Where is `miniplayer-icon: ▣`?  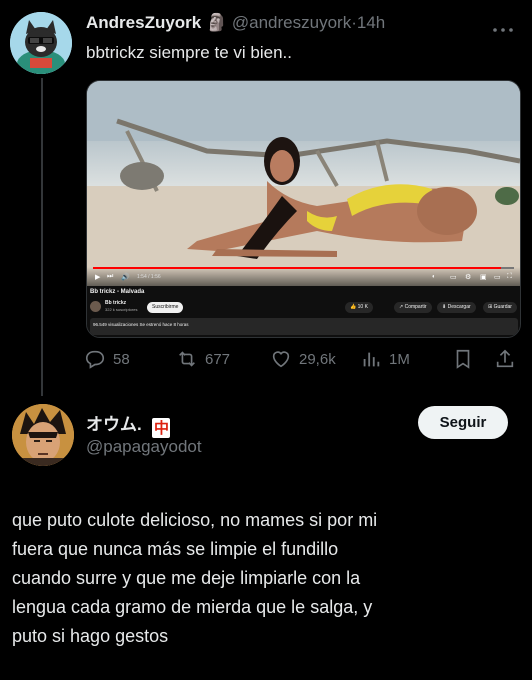 miniplayer-icon: ▣ is located at coordinates (483, 277).